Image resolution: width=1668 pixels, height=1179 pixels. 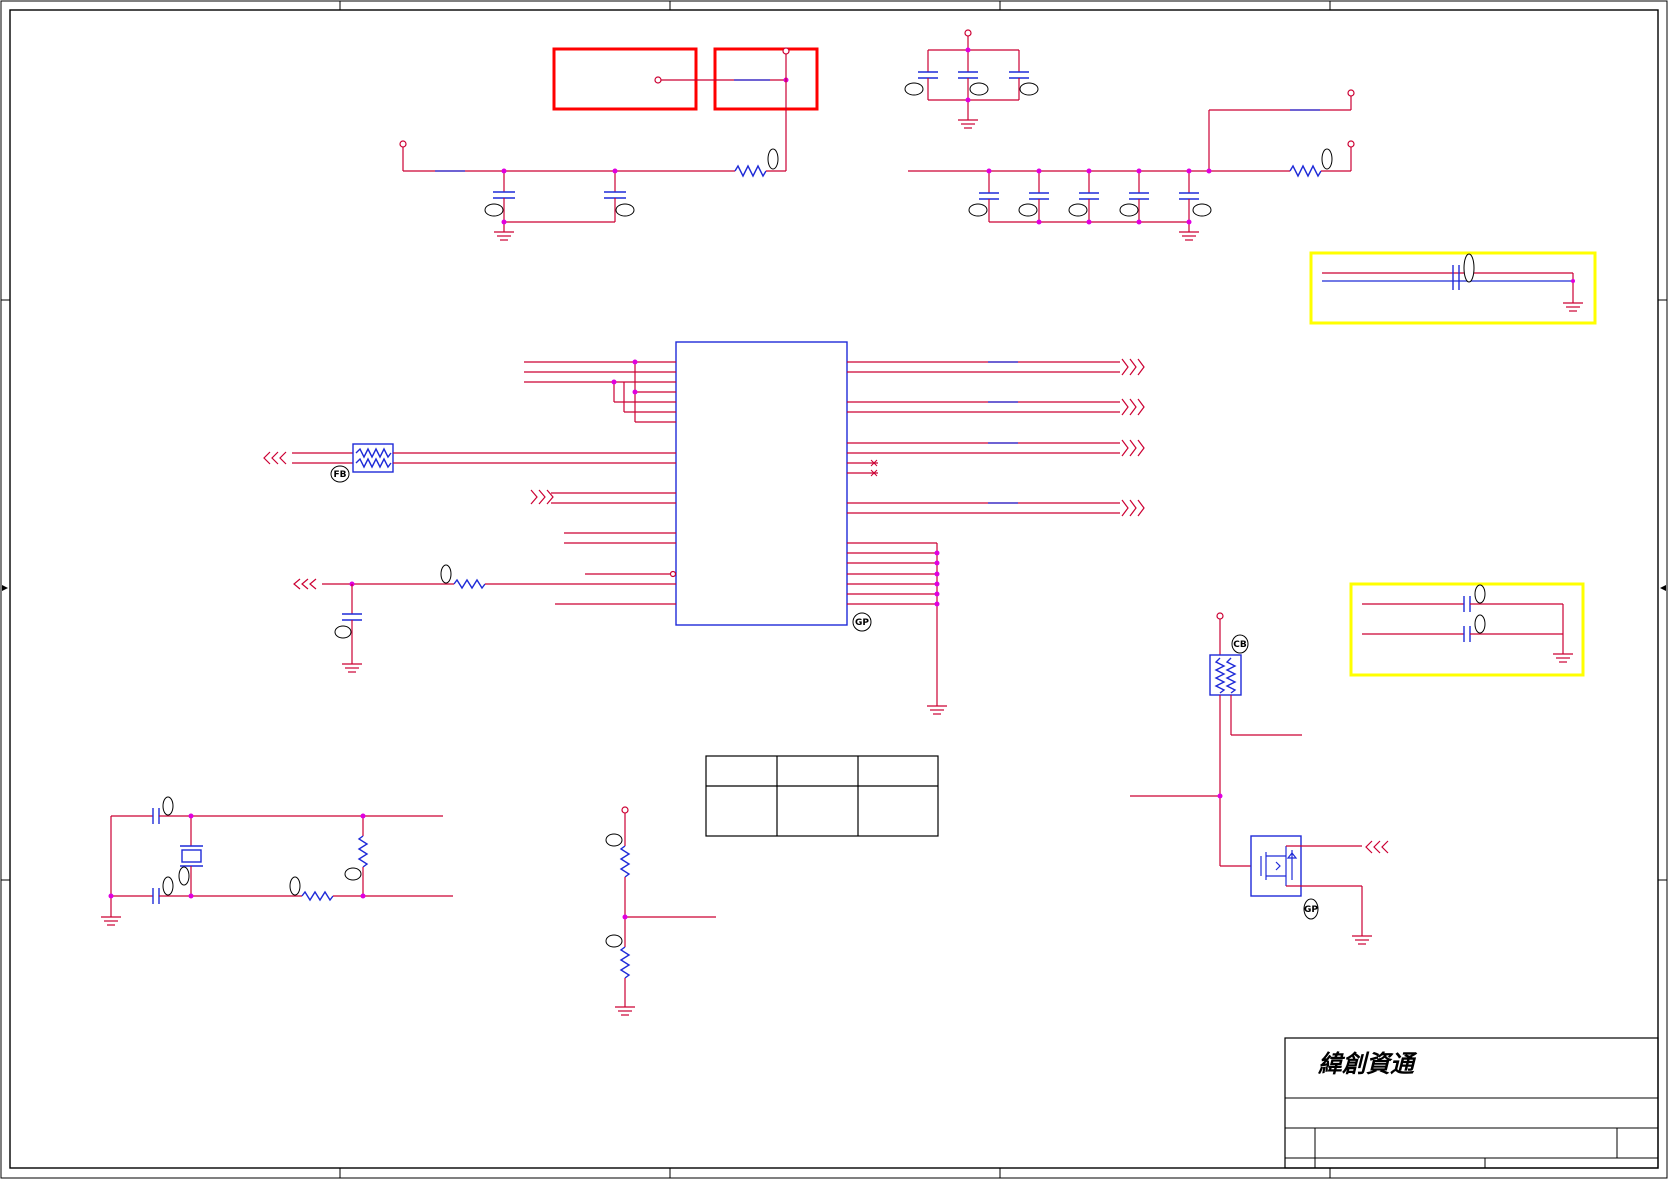 I want to click on callout-bubble-mosfet: GP, so click(x=1311, y=909).